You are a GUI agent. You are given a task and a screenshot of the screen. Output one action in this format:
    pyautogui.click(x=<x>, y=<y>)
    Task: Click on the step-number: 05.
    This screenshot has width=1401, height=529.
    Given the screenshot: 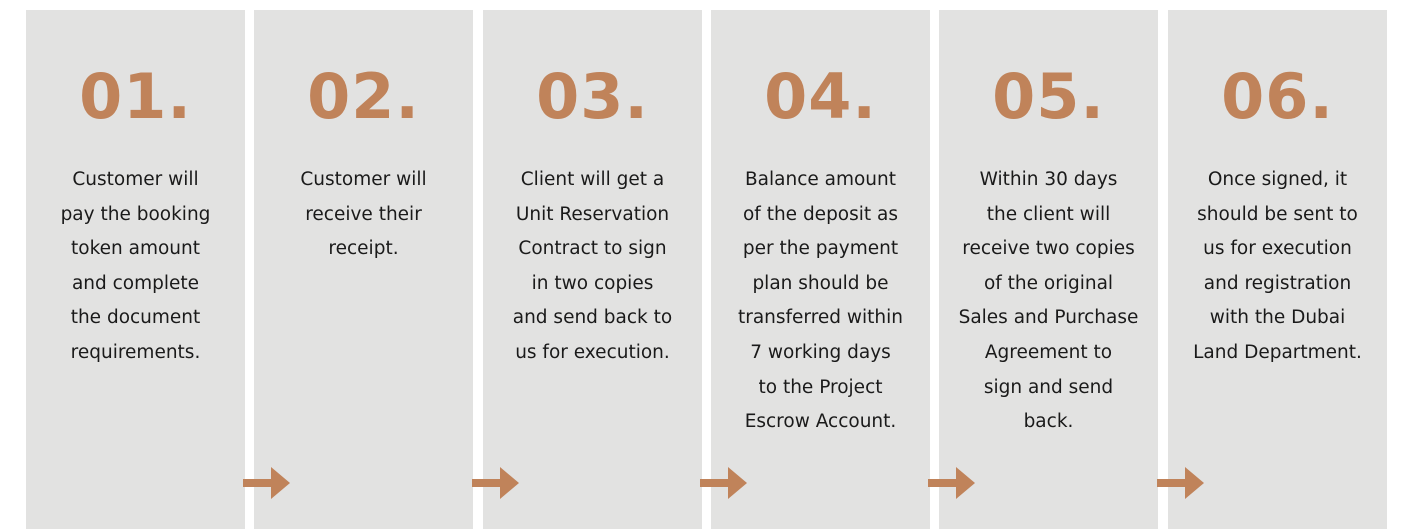 What is the action you would take?
    pyautogui.click(x=1048, y=96)
    